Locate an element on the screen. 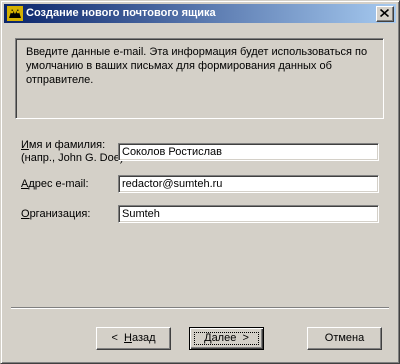 The width and height of the screenshot is (400, 364). focus-rect is located at coordinates (226, 338).